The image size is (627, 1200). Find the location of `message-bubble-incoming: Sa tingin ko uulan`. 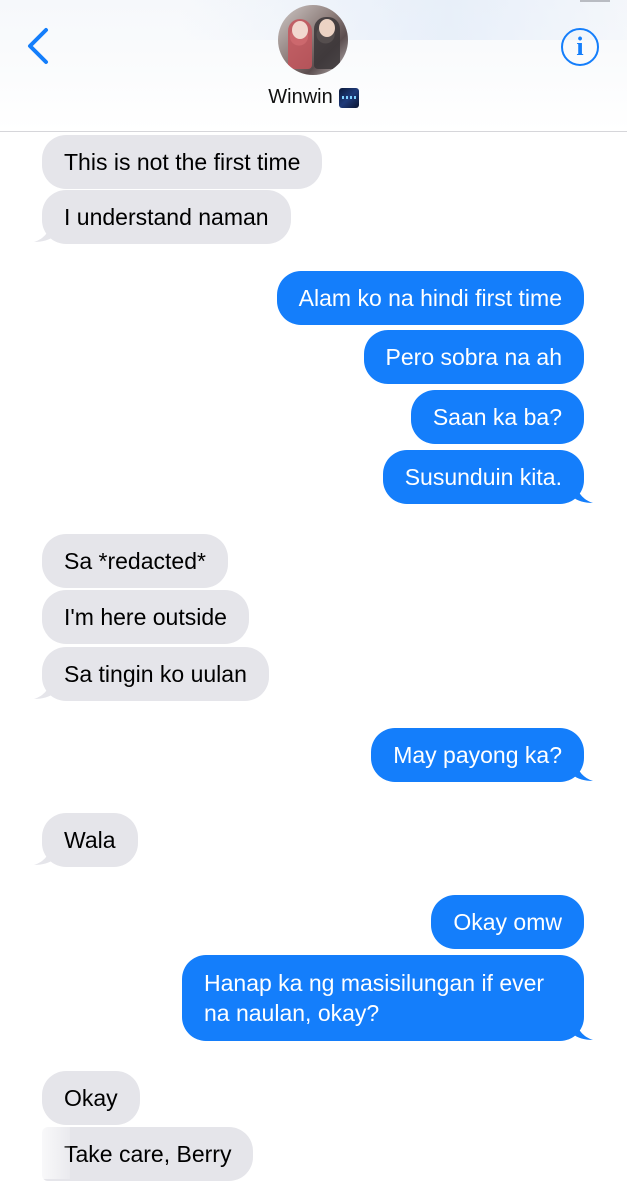

message-bubble-incoming: Sa tingin ko uulan is located at coordinates (155, 674).